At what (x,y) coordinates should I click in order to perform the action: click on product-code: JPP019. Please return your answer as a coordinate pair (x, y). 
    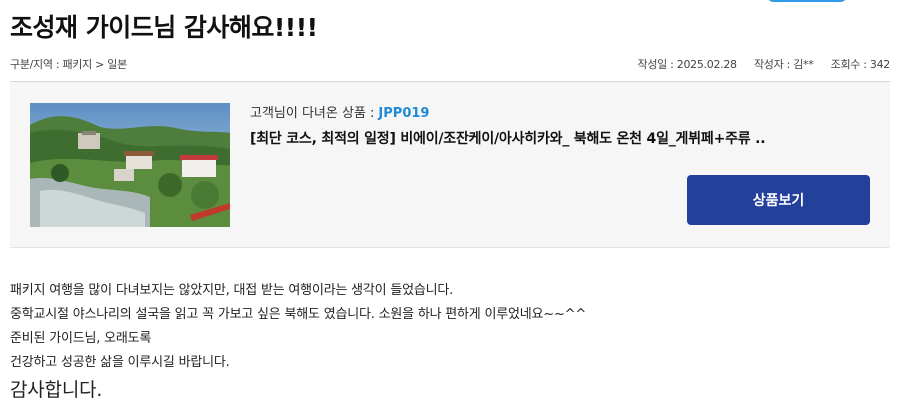
    Looking at the image, I should click on (403, 113).